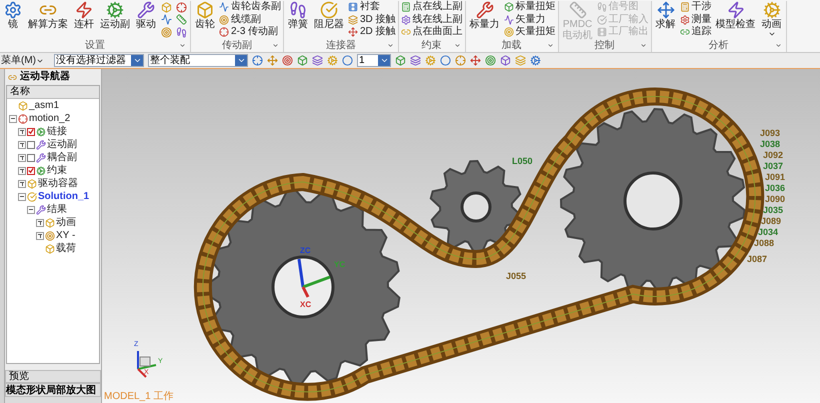 This screenshot has width=820, height=403. What do you see at coordinates (146, 15) in the screenshot?
I see `ribbon-button: 驱动` at bounding box center [146, 15].